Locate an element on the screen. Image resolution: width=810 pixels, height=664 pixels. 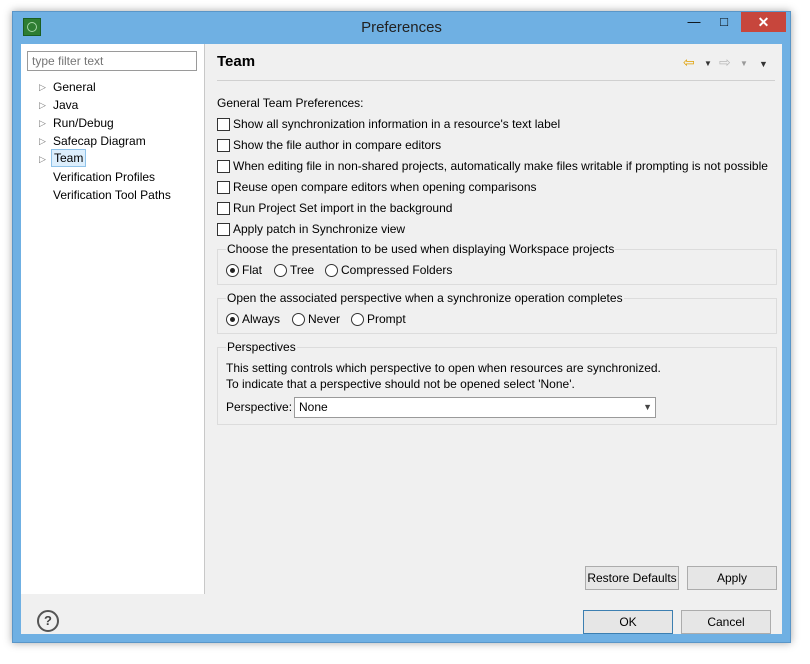
chevron-down-icon: ▼ is located at coordinates (647, 407).